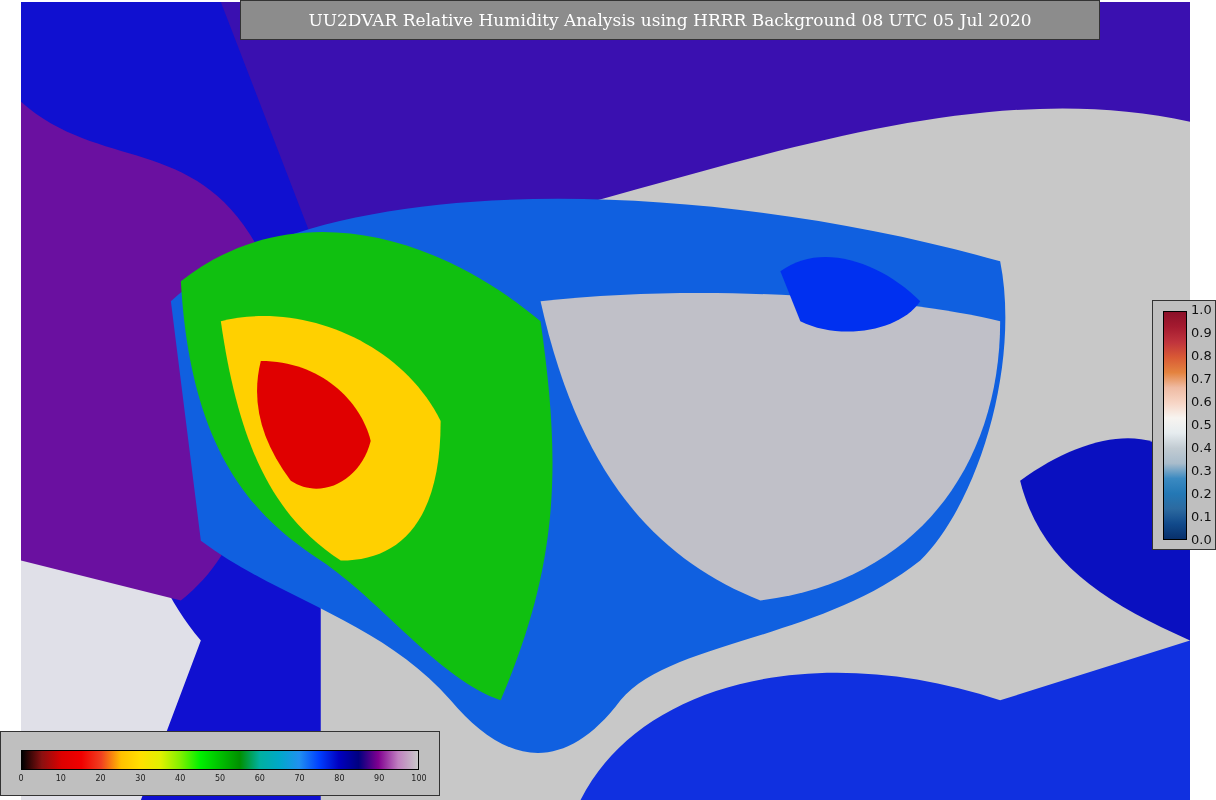 This screenshot has width=1216, height=800. Describe the element at coordinates (419, 778) in the screenshot. I see `tick-label: 100` at that location.